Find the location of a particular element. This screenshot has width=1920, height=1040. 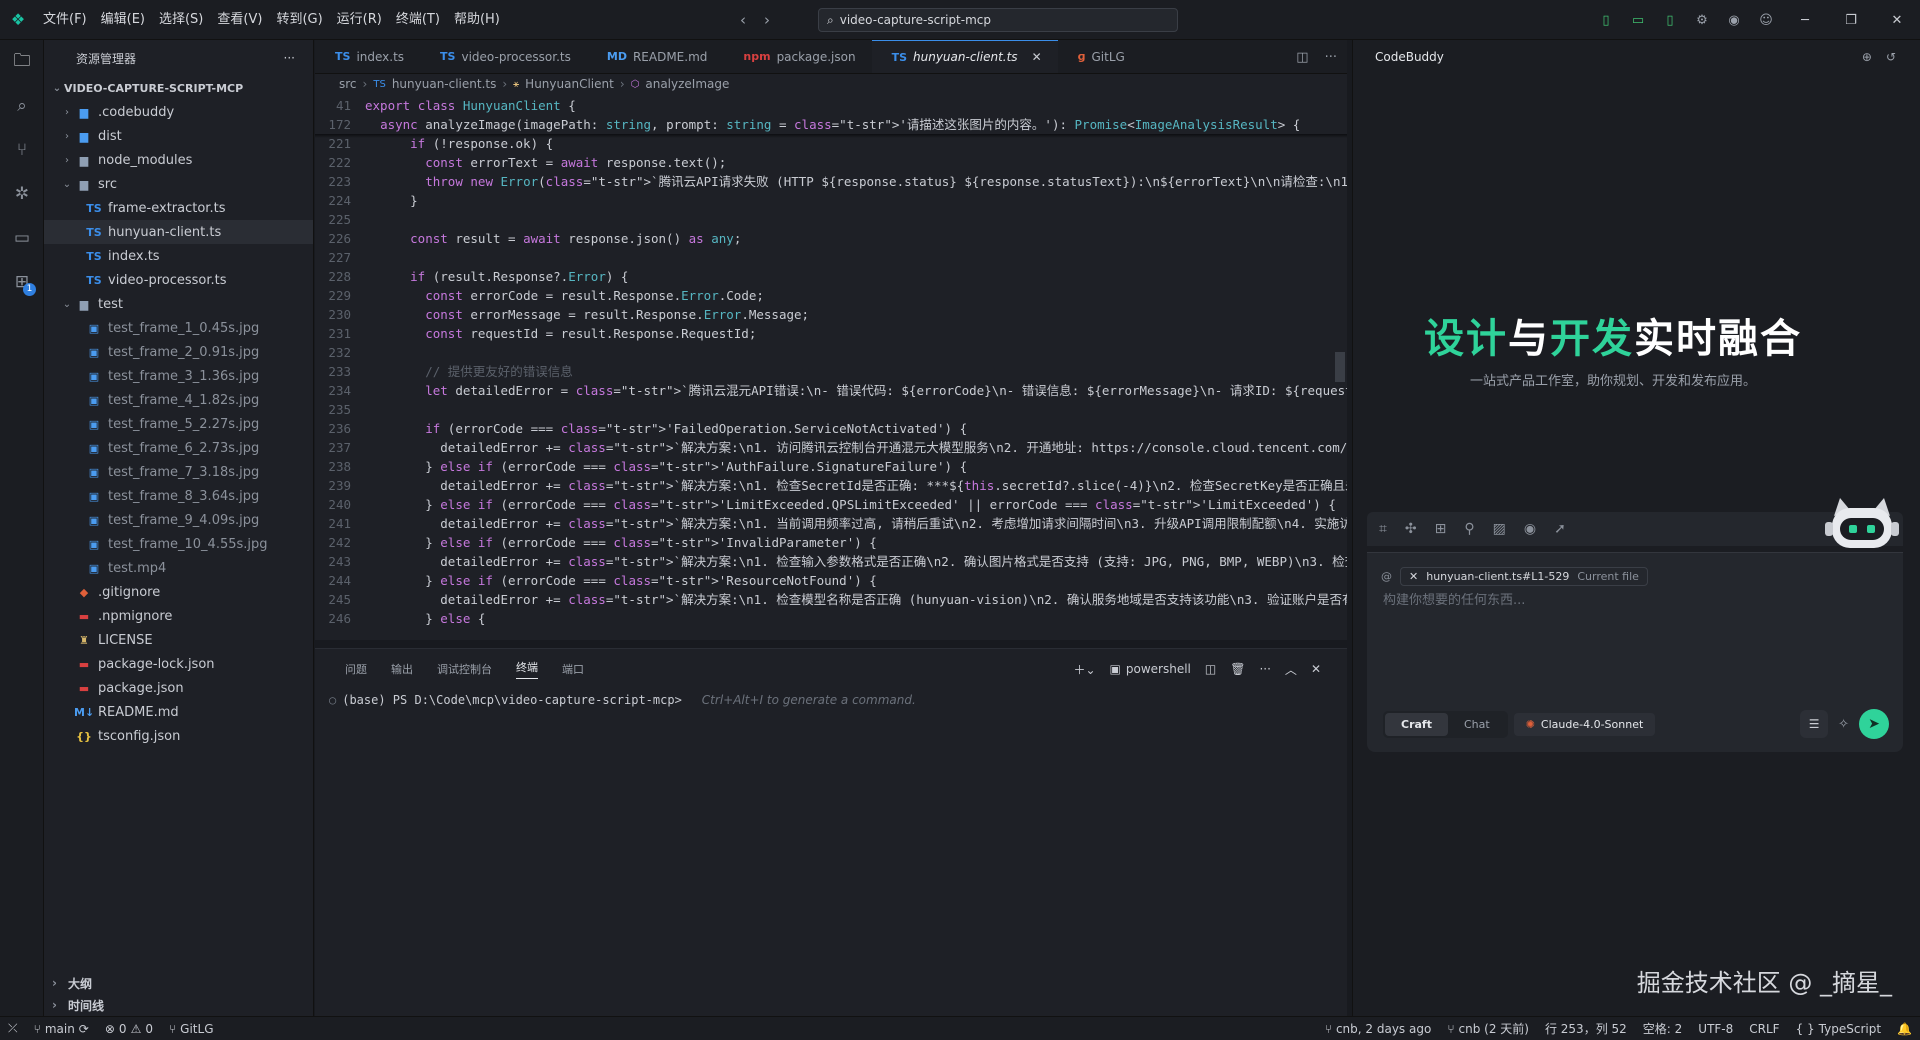

send-button: ➤ is located at coordinates (1874, 724).